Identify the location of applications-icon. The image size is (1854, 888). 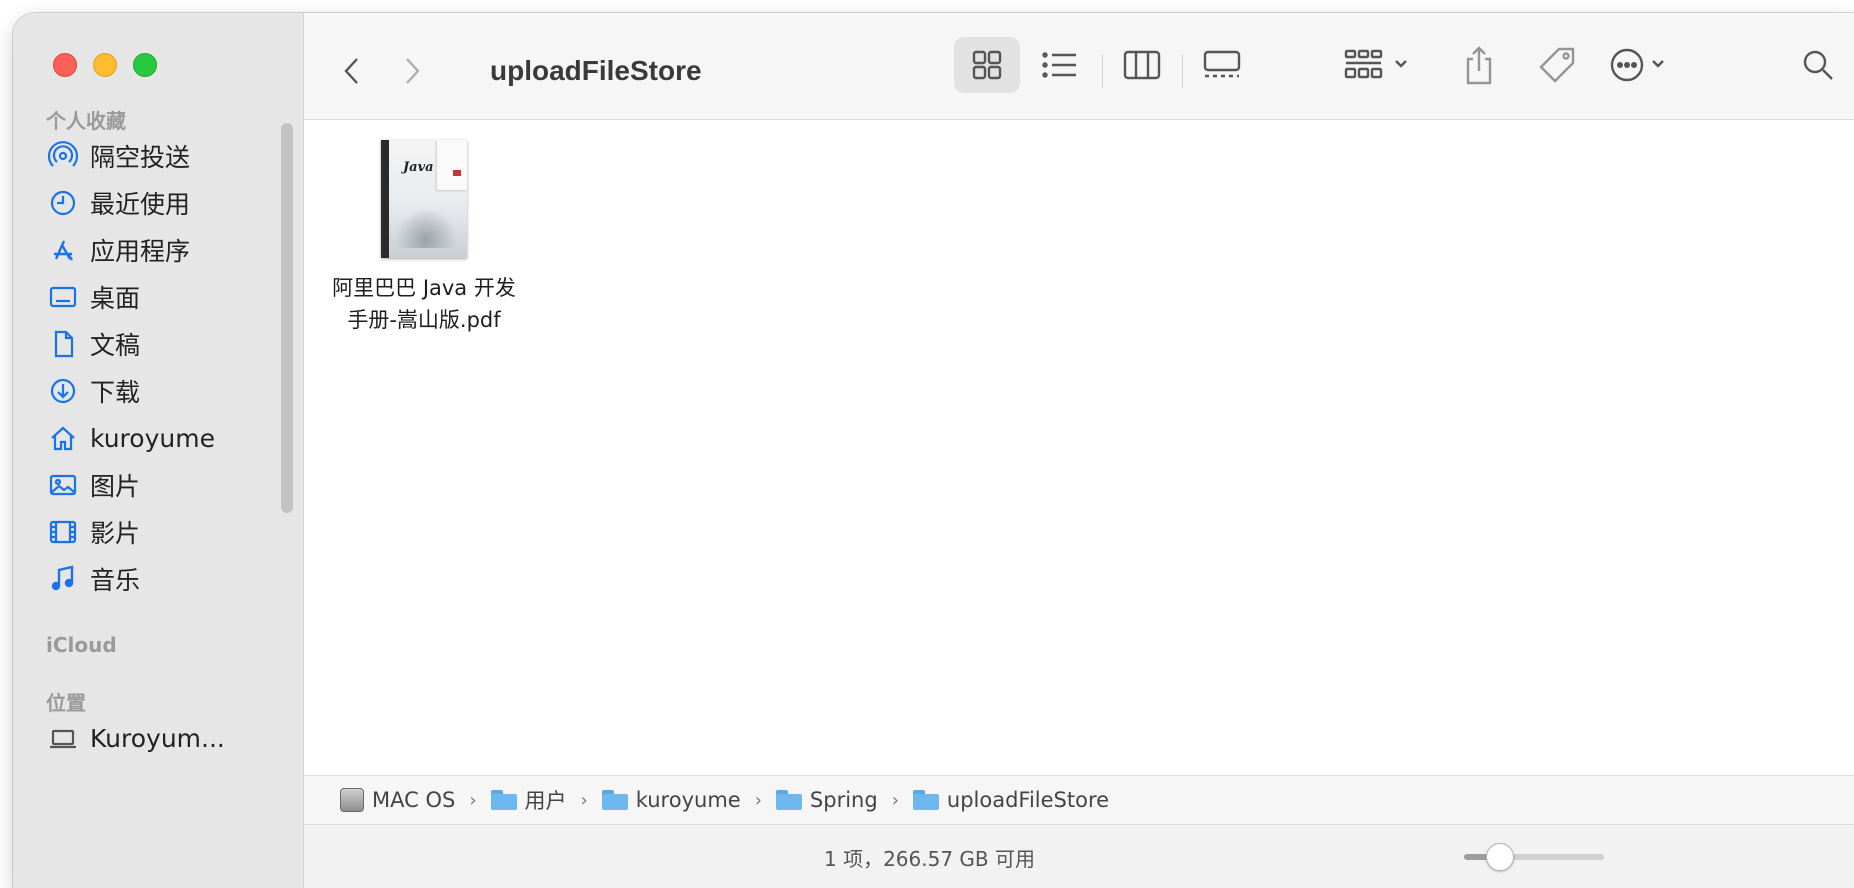
(63, 250).